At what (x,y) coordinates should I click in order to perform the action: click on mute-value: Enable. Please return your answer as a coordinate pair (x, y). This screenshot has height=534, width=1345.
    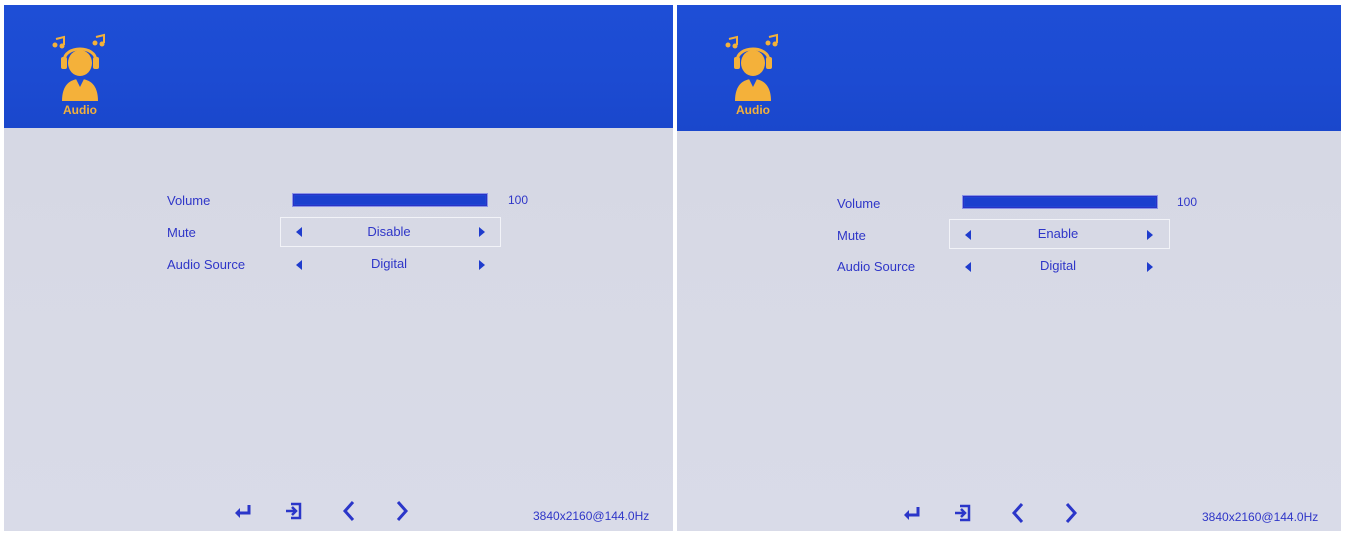
    Looking at the image, I should click on (1058, 233).